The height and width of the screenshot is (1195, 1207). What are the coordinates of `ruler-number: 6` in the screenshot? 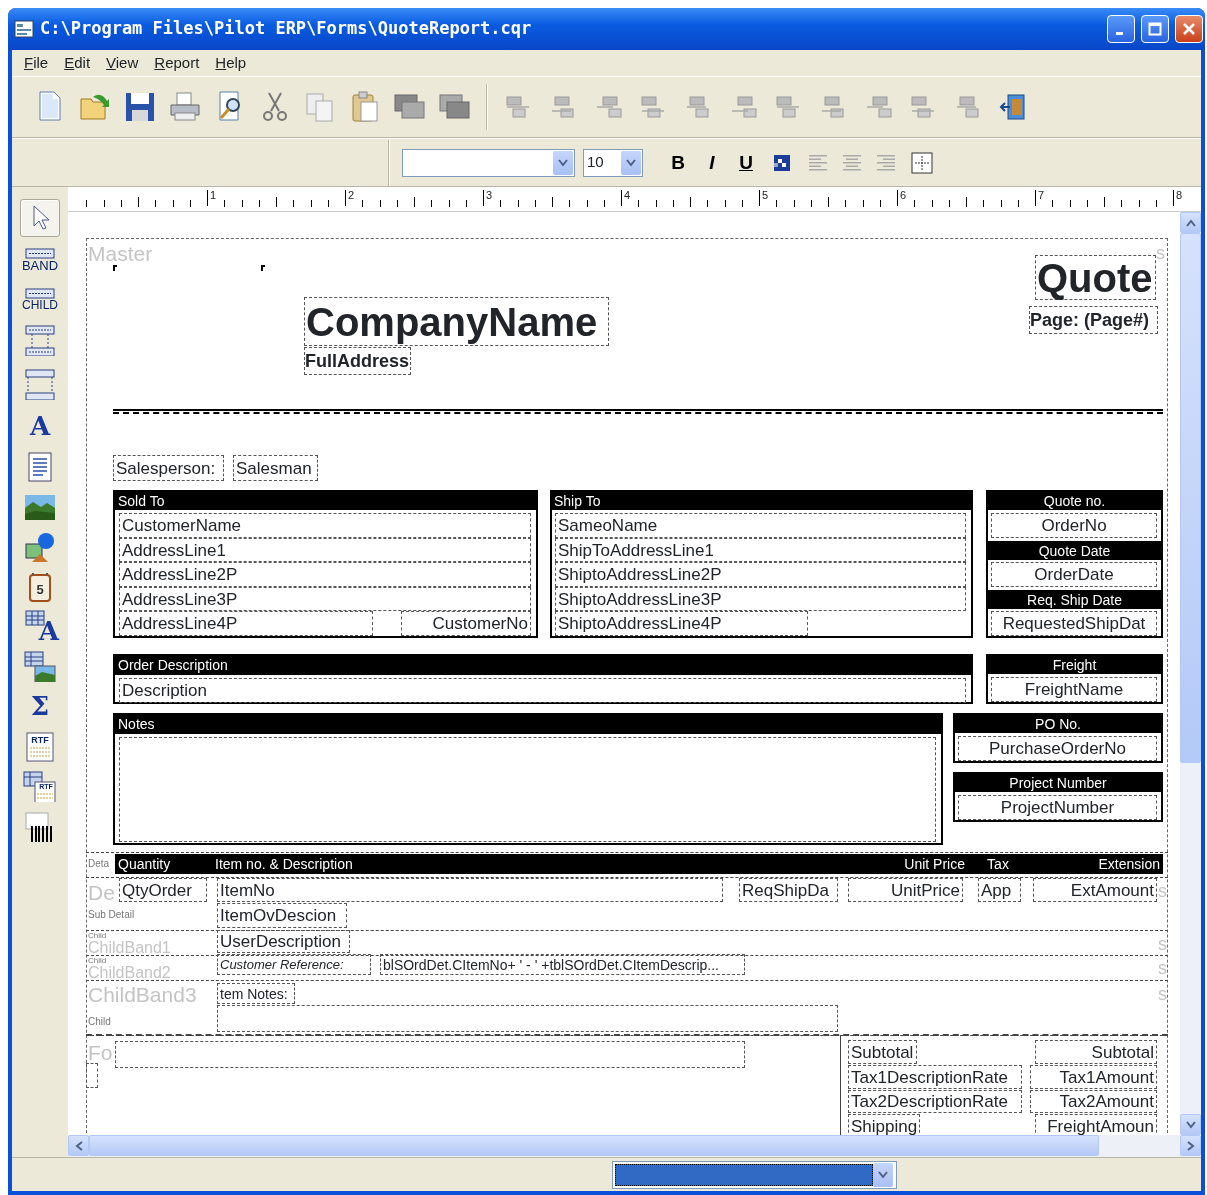 It's located at (902, 198).